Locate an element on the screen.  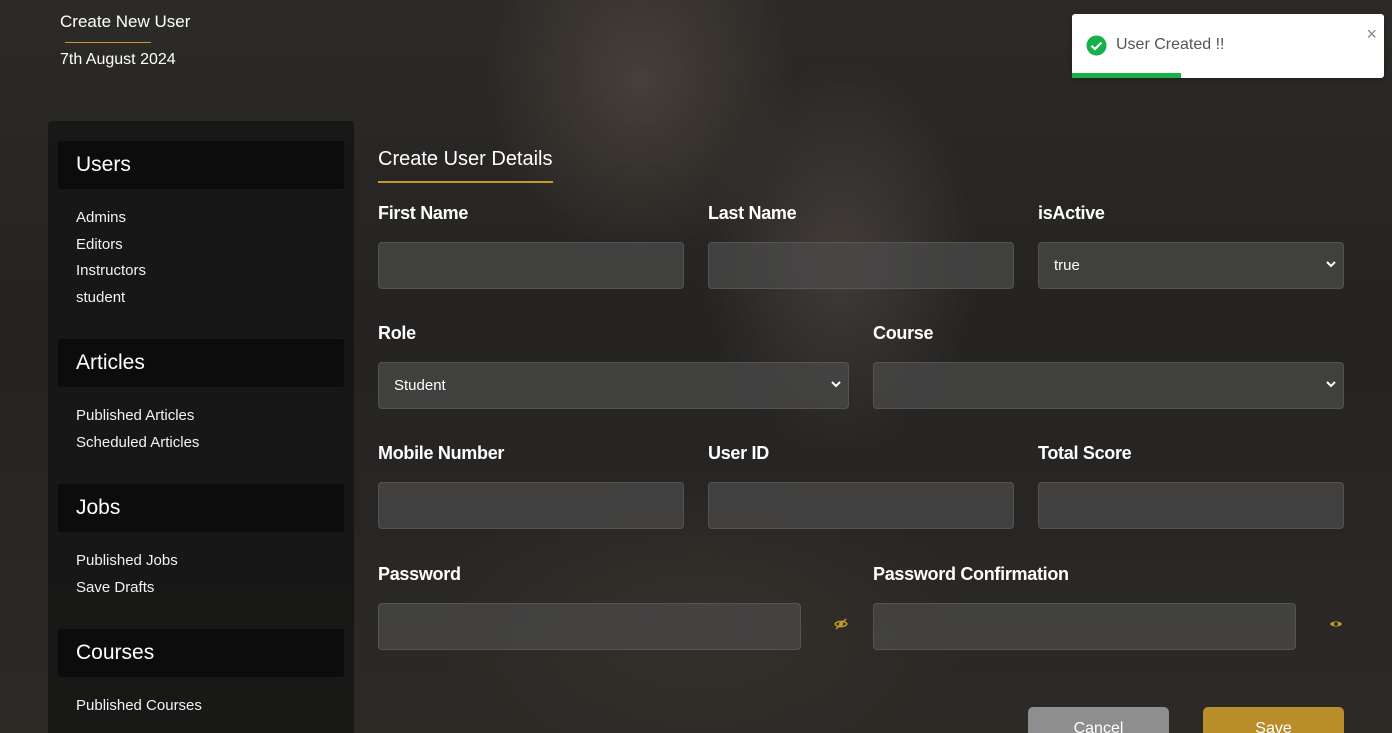
check-circle-icon is located at coordinates (1096, 45).